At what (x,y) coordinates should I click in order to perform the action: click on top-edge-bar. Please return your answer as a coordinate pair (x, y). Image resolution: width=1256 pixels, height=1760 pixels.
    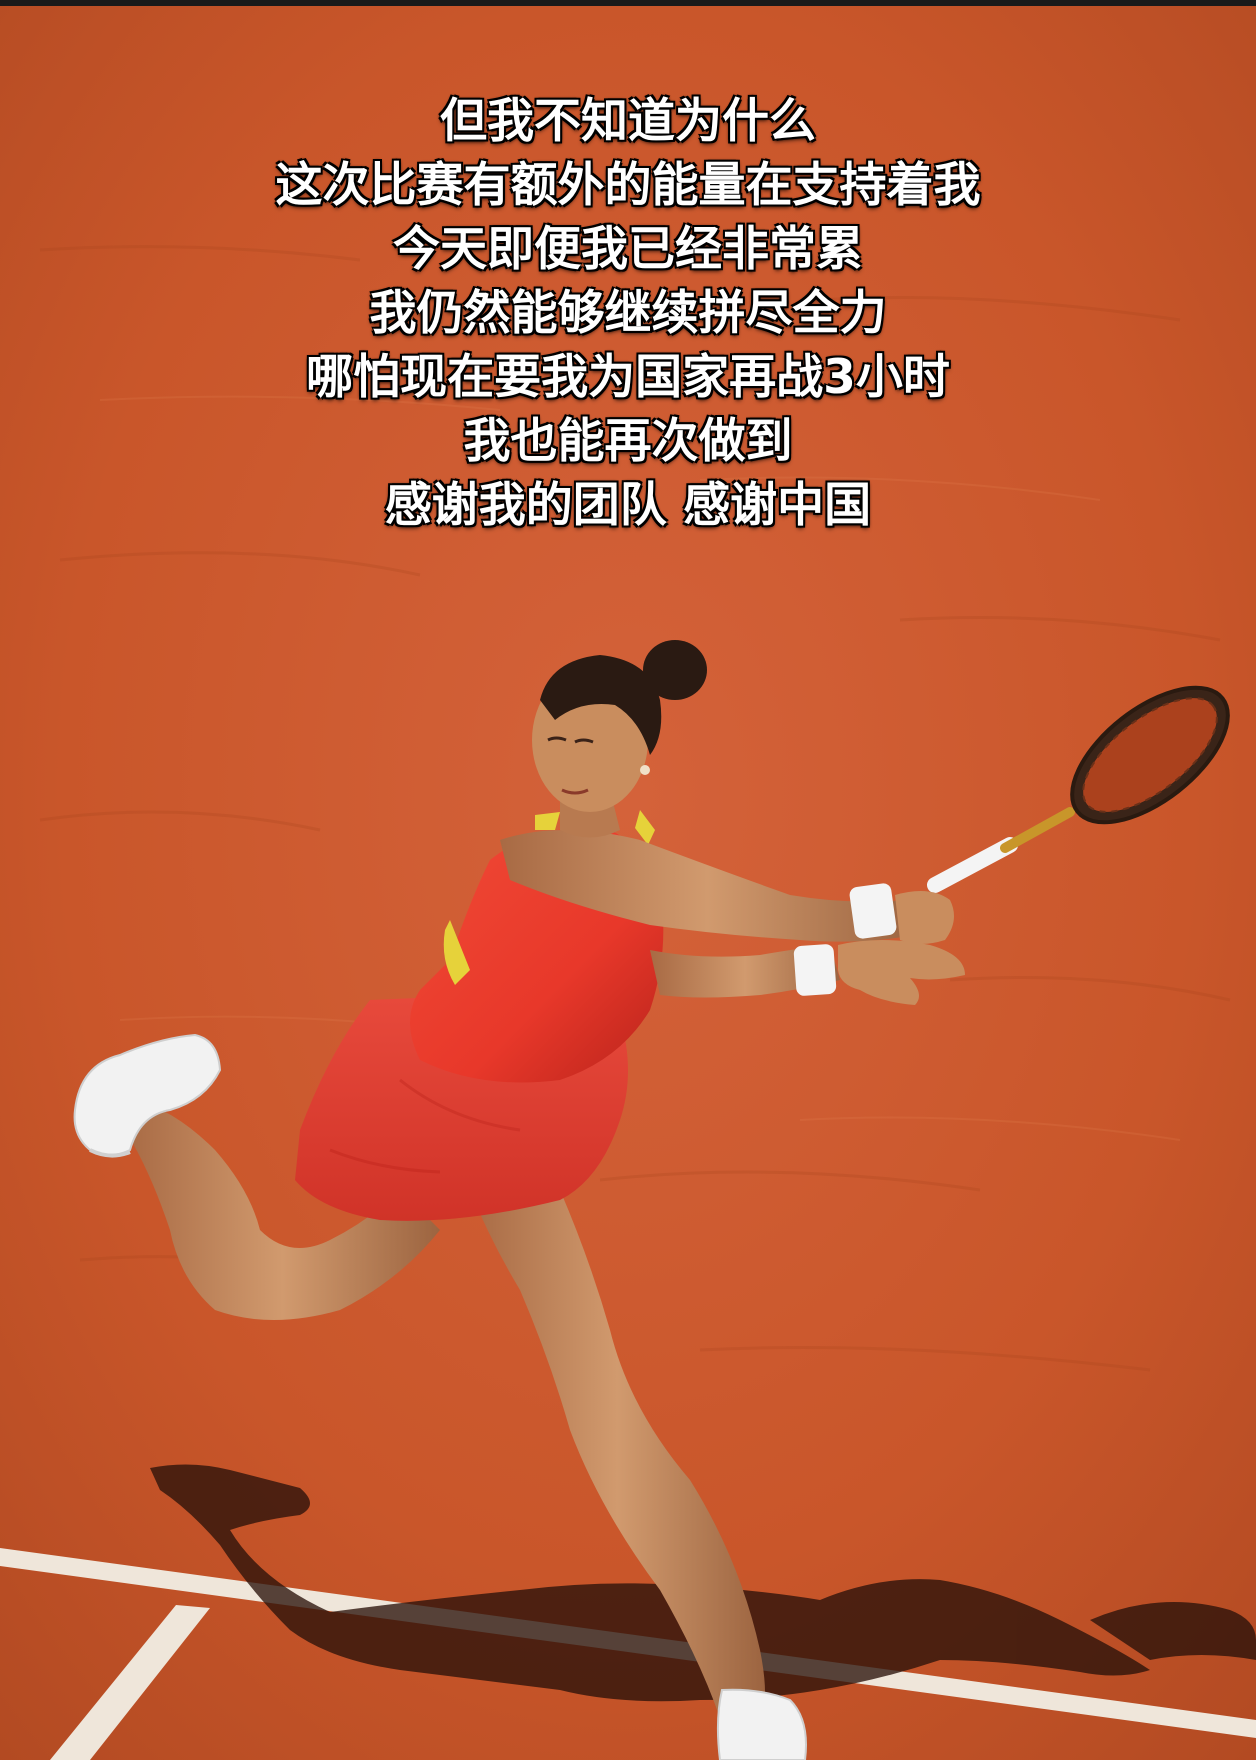
    Looking at the image, I should click on (628, 3).